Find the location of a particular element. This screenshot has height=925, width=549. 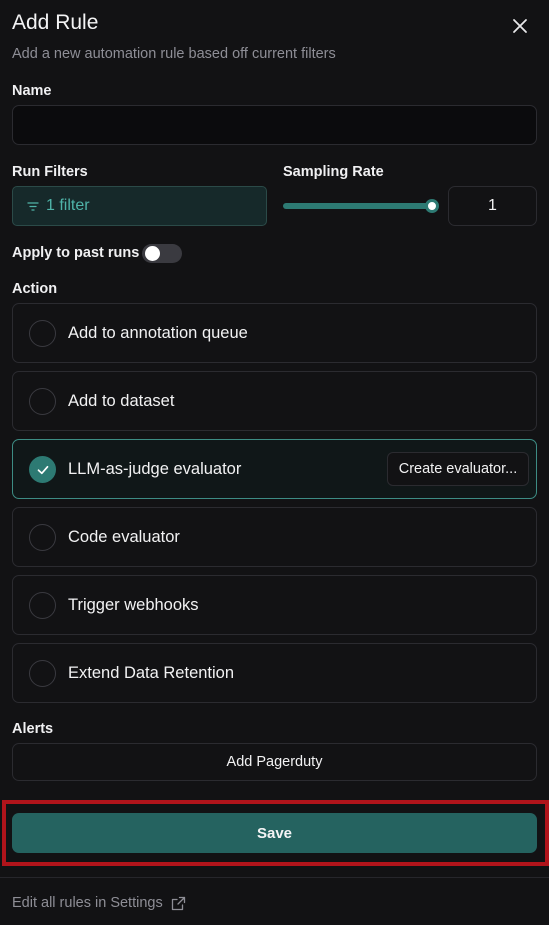

filter-icon is located at coordinates (33, 206).